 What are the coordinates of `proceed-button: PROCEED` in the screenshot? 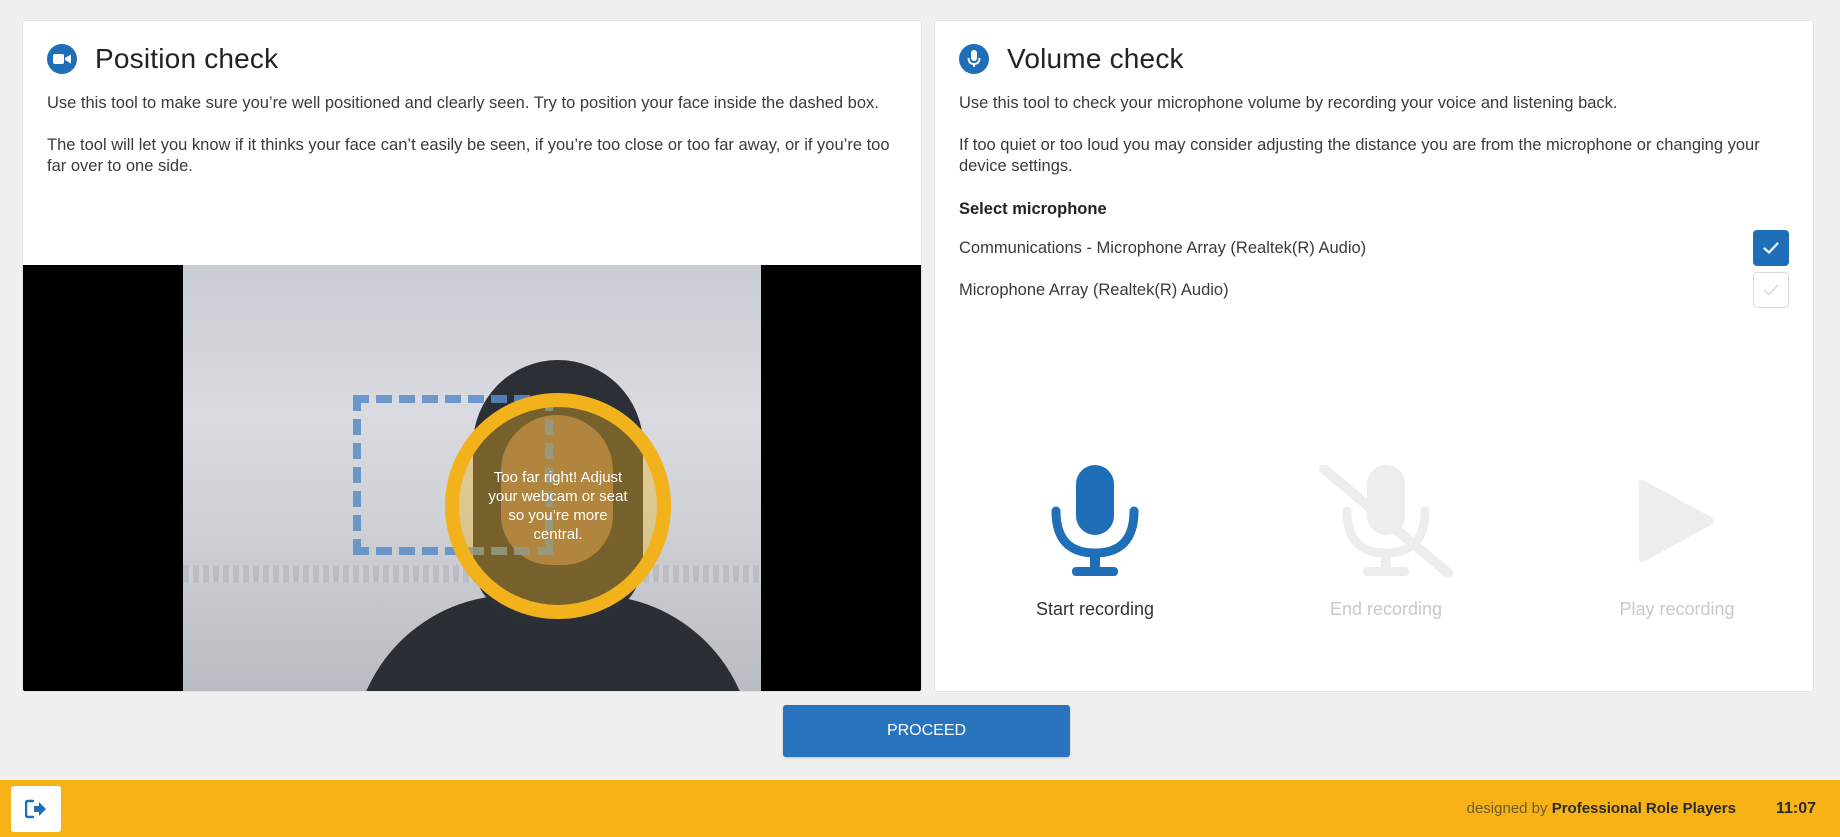 It's located at (926, 731).